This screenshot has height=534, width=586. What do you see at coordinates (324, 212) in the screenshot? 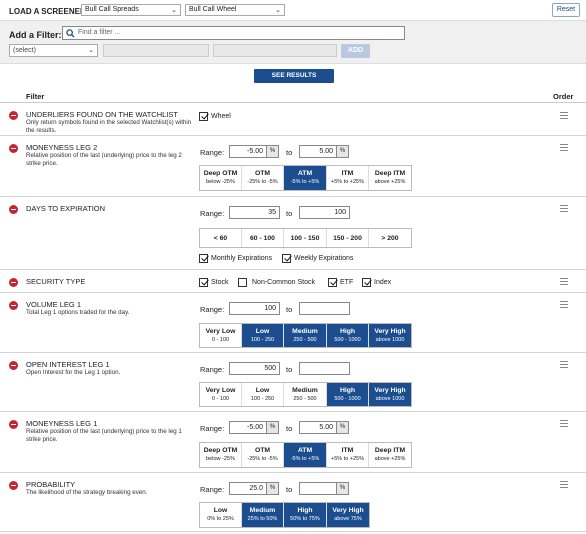
I see `range-to-input: 100` at bounding box center [324, 212].